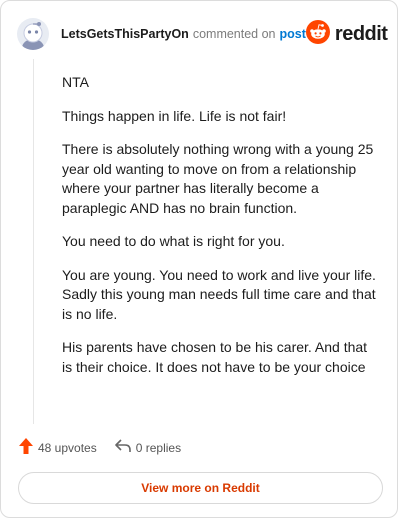 This screenshot has width=400, height=520. What do you see at coordinates (33, 241) in the screenshot?
I see `thread-line` at bounding box center [33, 241].